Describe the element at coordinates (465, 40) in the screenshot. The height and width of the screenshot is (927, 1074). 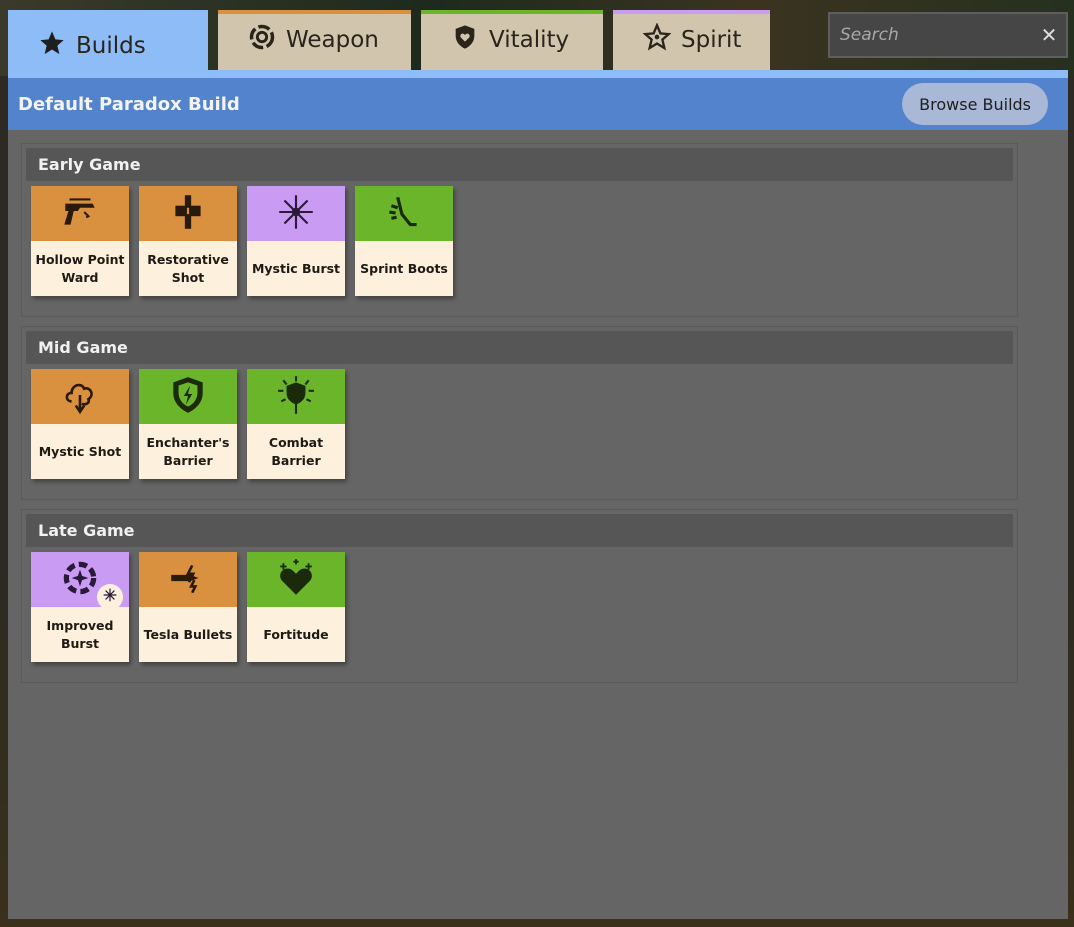
I see `shield-heart-icon` at that location.